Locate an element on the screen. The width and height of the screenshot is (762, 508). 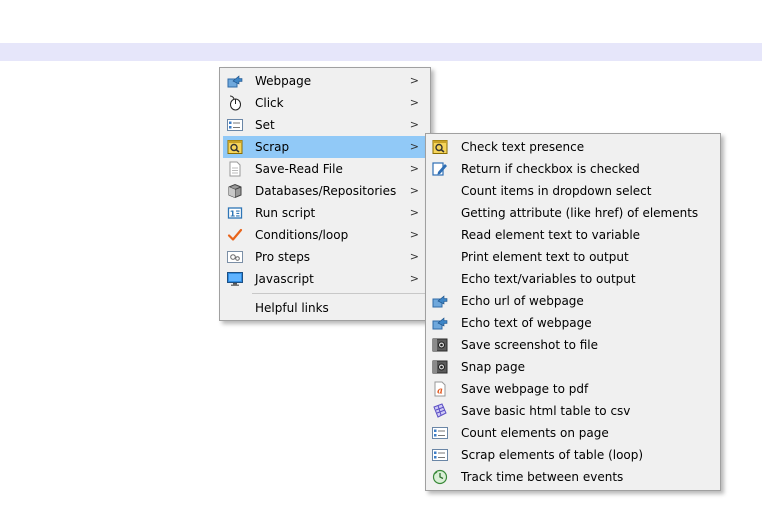
menu-item-label: Run script is located at coordinates (285, 213).